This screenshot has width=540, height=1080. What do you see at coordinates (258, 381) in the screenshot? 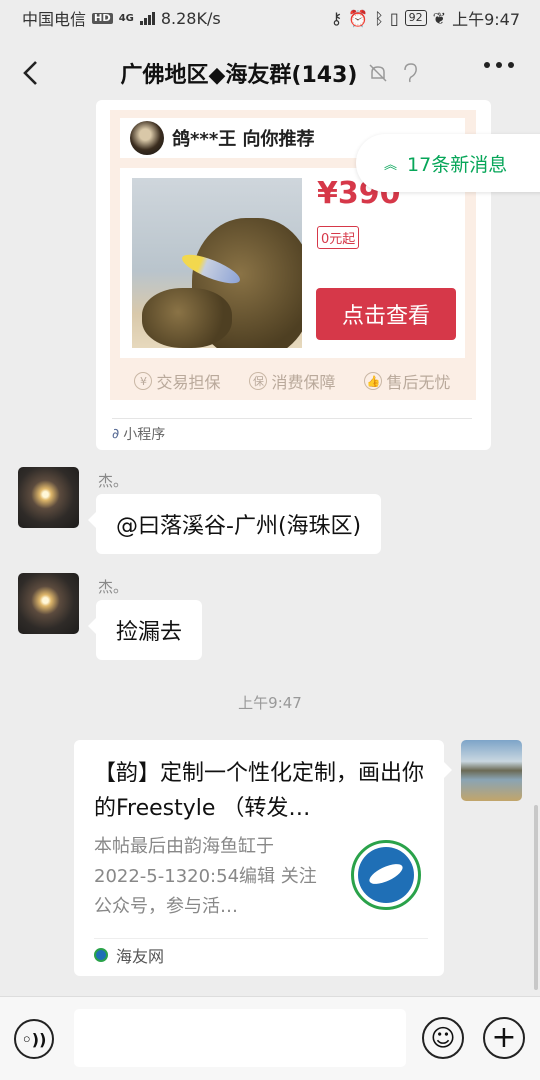
I see `protect-icon: 保` at bounding box center [258, 381].